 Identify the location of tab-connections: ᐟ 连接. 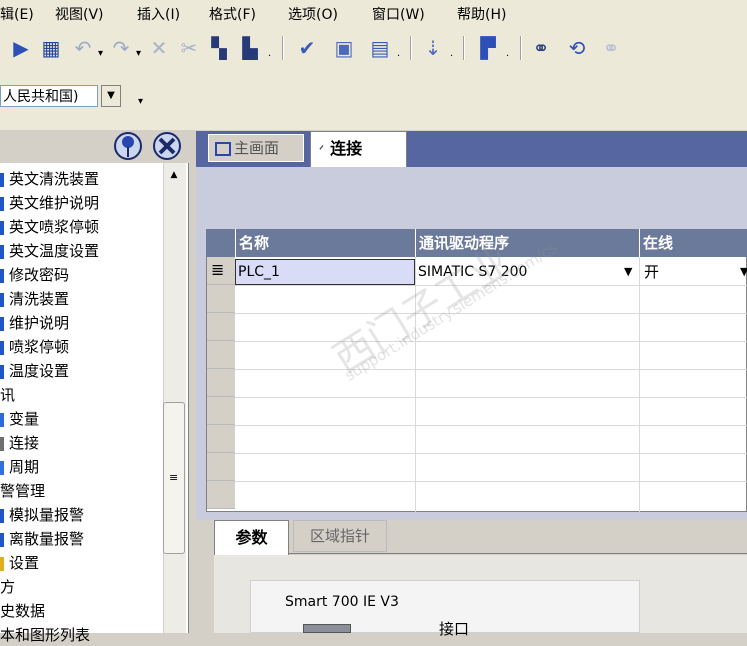
(358, 149).